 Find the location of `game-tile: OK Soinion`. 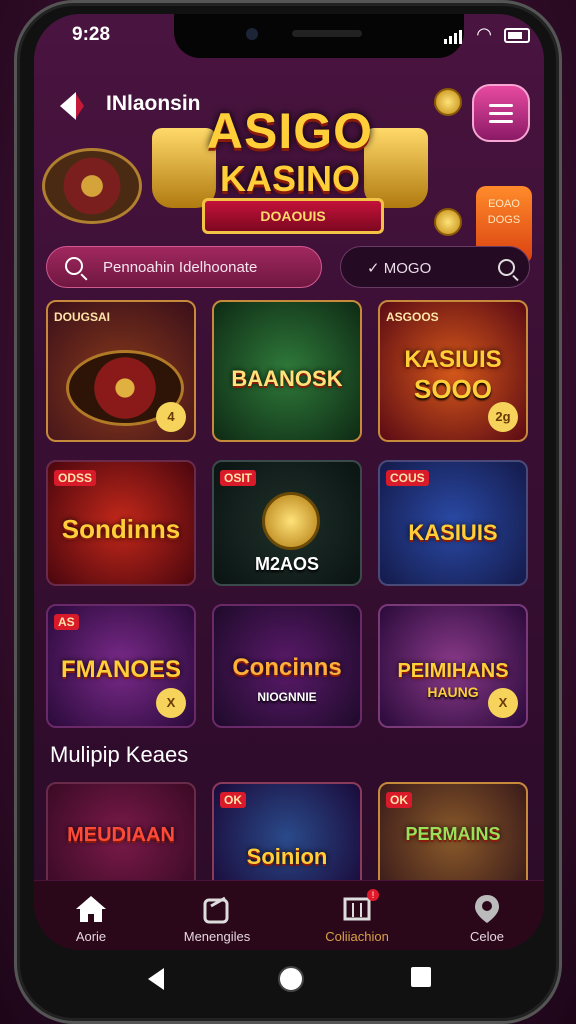

game-tile: OK Soinion is located at coordinates (287, 837).